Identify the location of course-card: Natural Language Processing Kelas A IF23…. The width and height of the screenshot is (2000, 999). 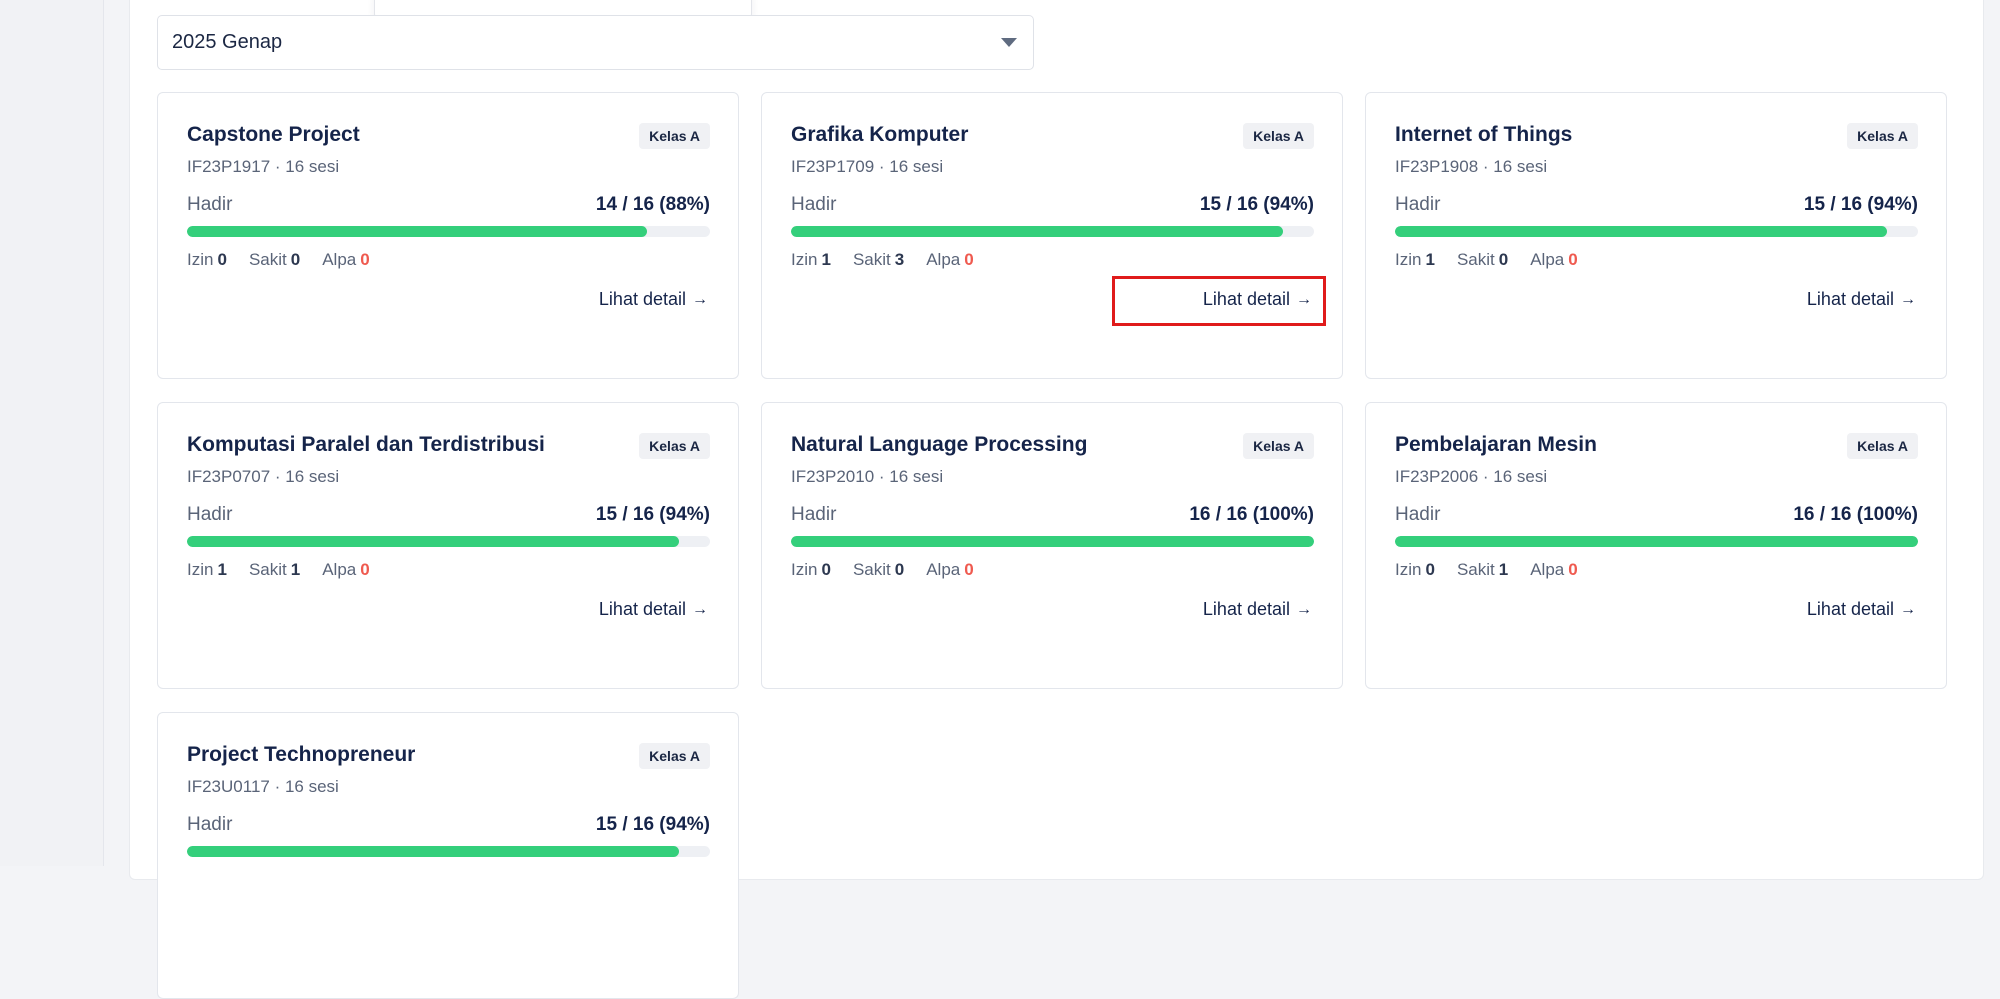
(1052, 545).